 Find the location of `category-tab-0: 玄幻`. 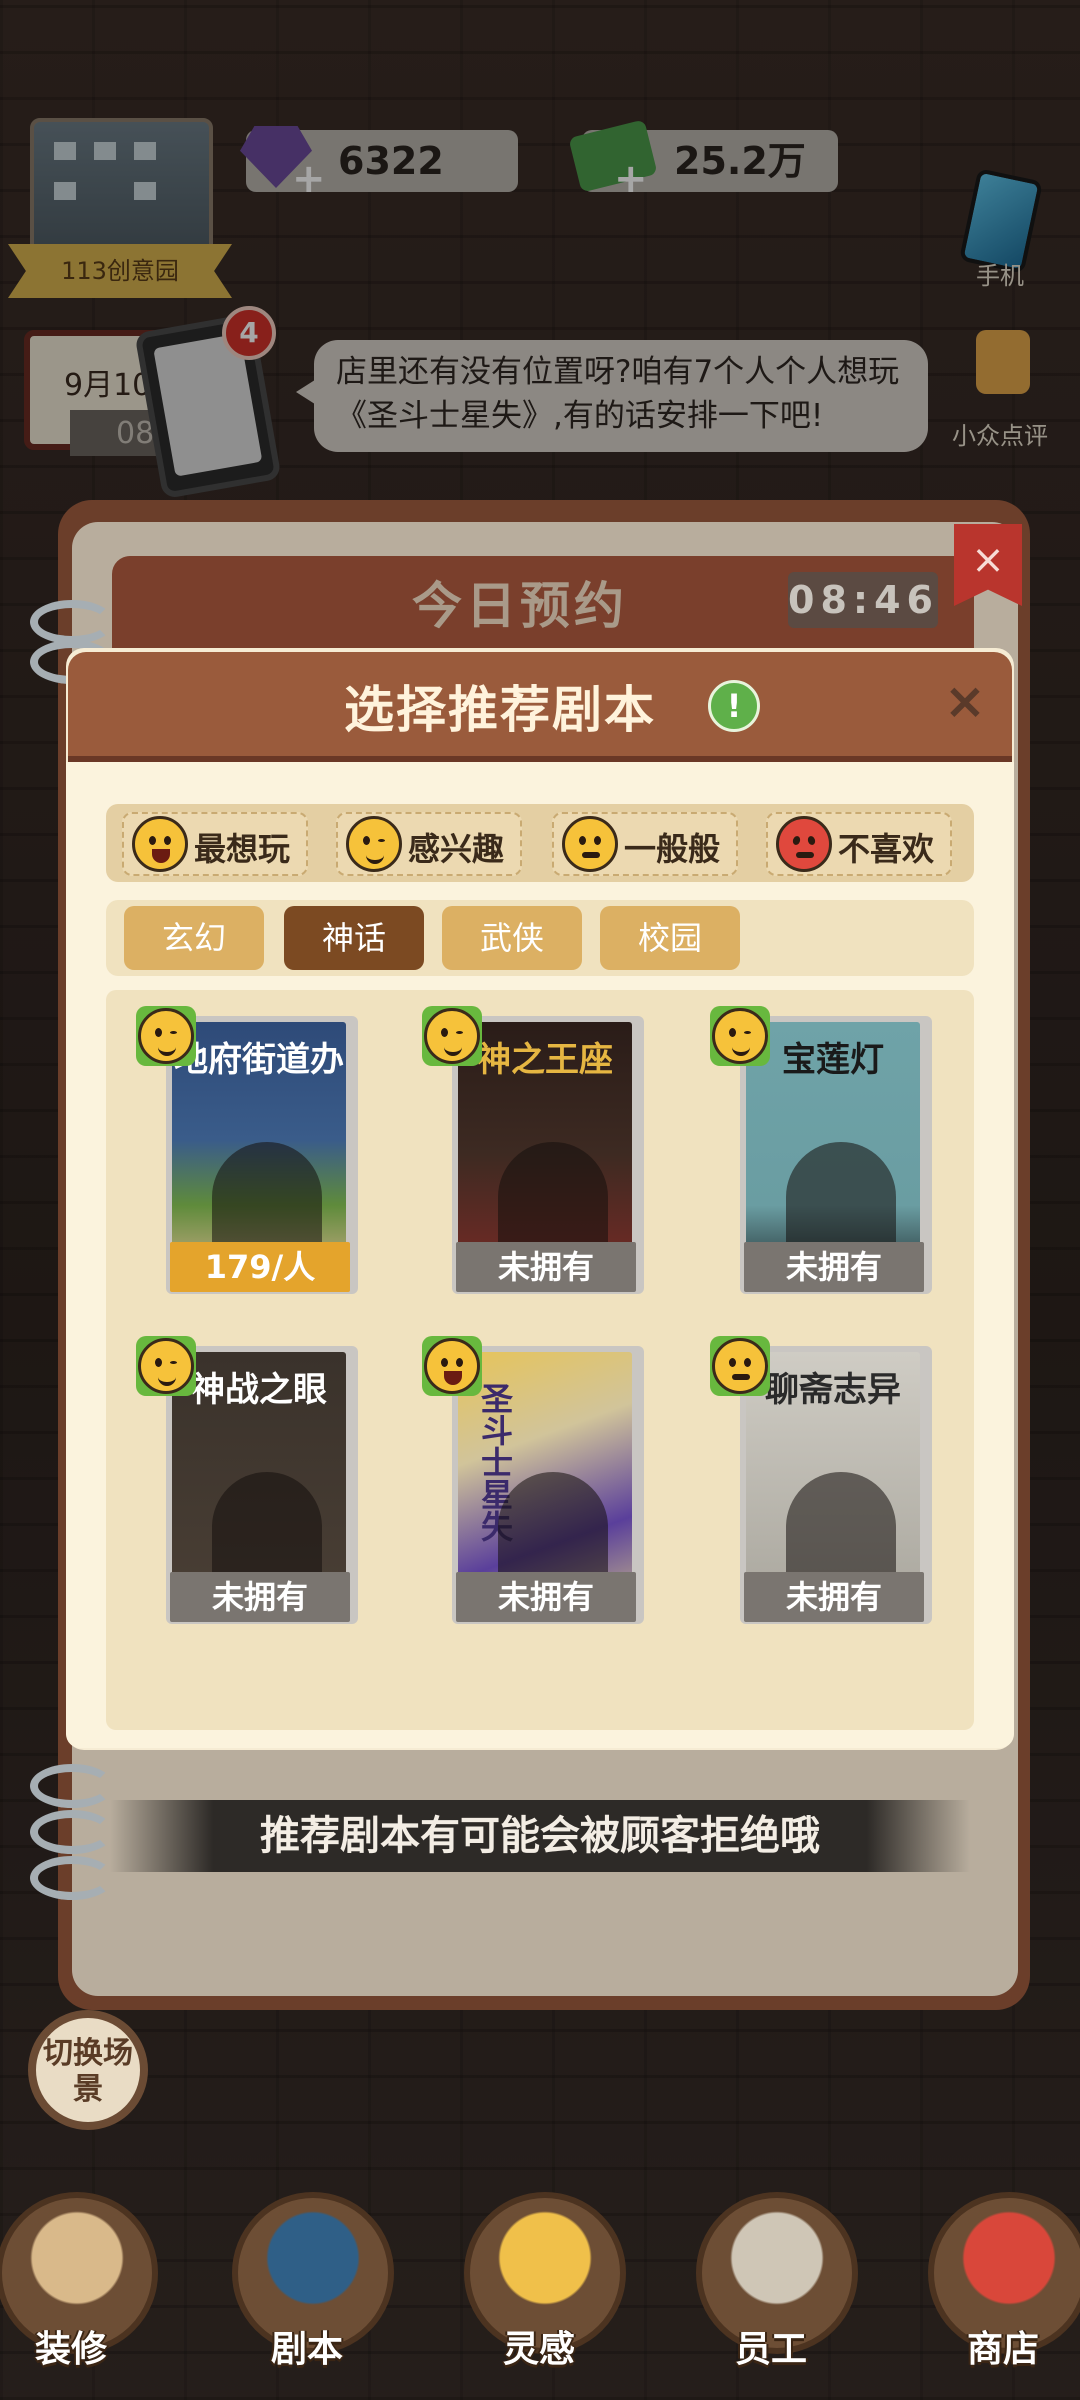

category-tab-0: 玄幻 is located at coordinates (194, 938).